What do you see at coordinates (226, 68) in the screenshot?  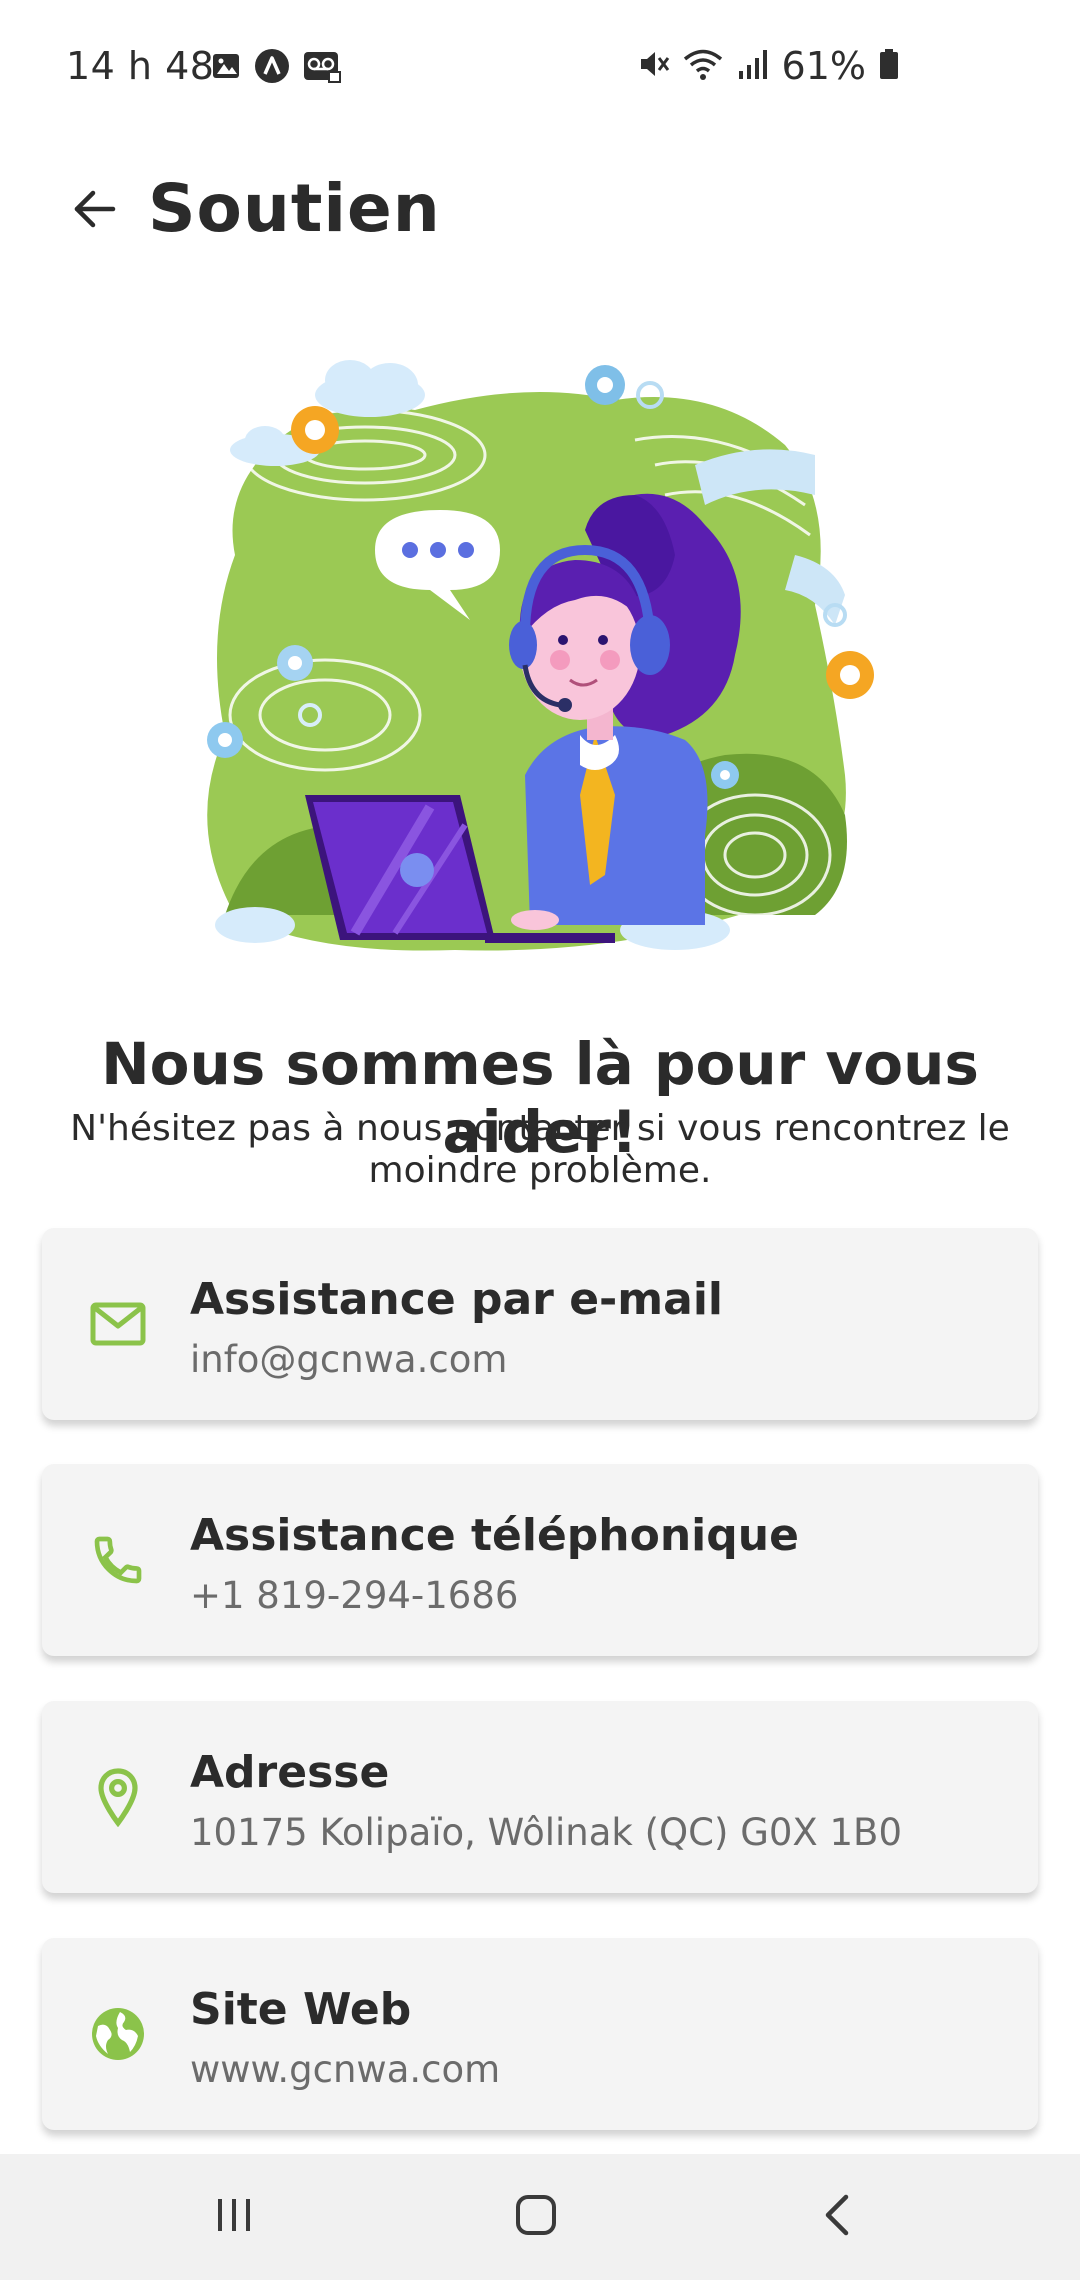 I see `gallery-icon` at bounding box center [226, 68].